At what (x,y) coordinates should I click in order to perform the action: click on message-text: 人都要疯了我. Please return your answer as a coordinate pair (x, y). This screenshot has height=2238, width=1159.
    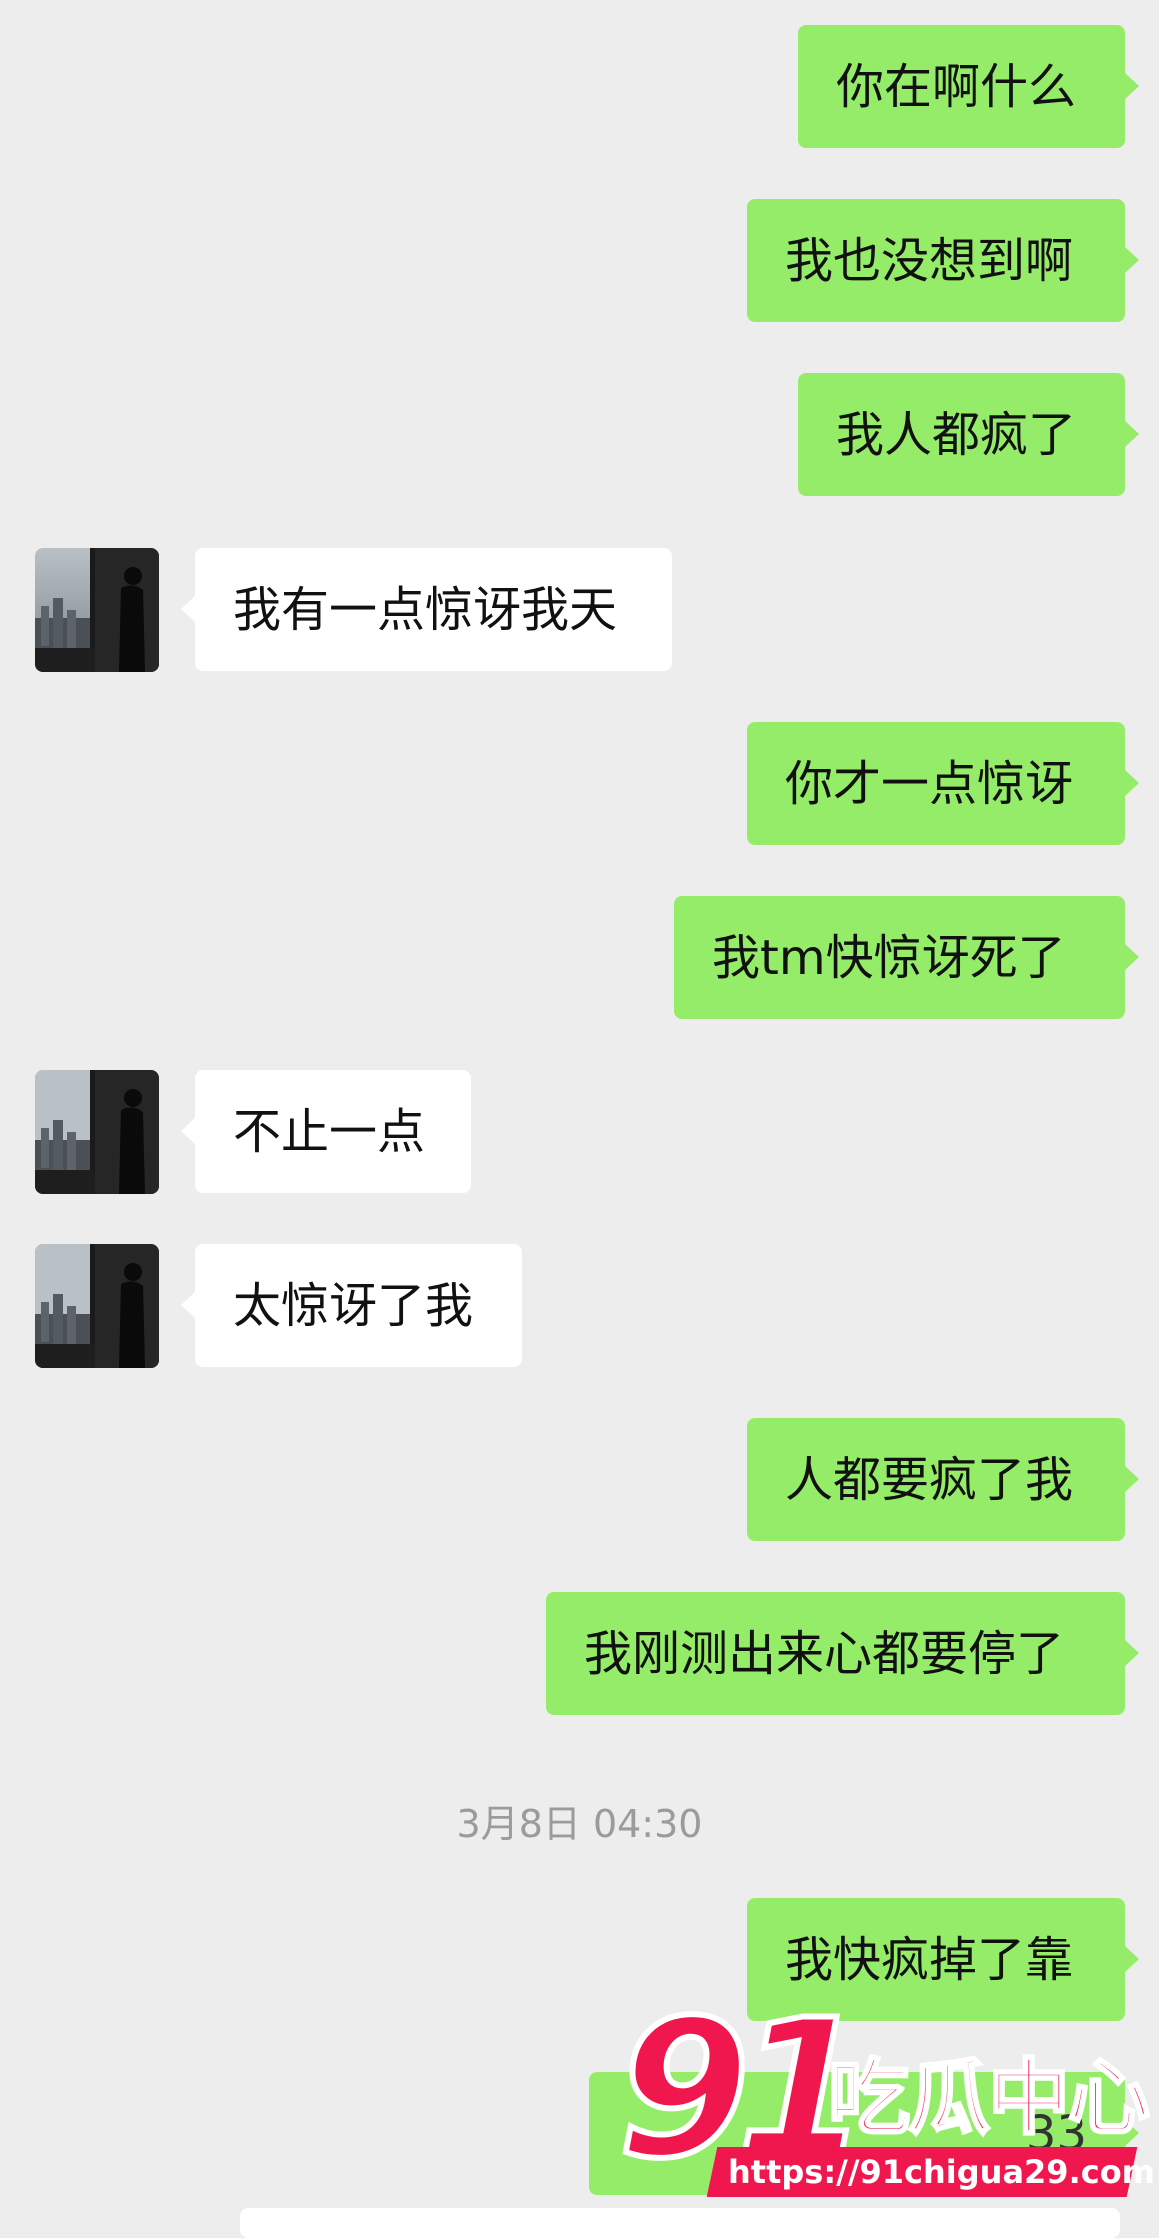
    Looking at the image, I should click on (929, 1479).